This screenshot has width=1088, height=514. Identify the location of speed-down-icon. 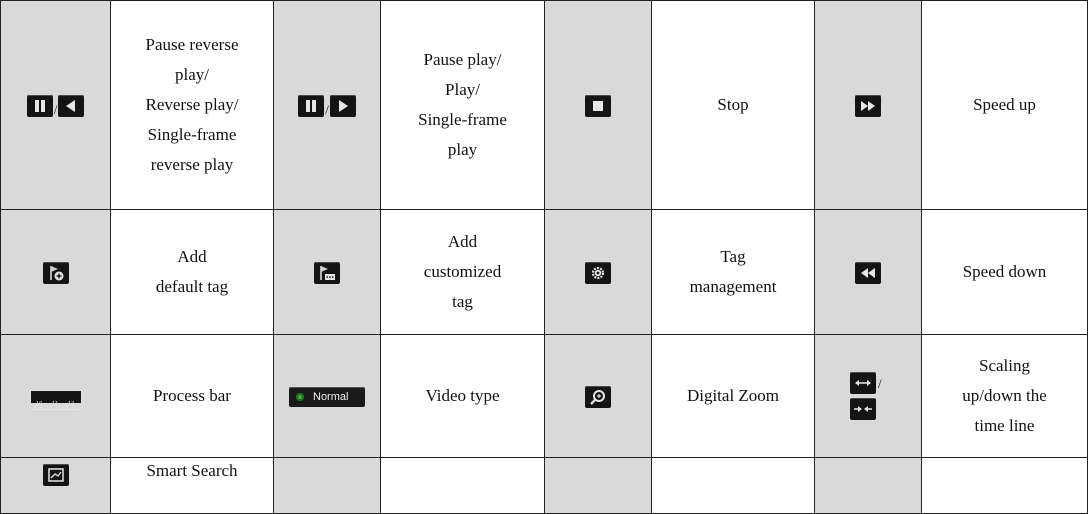
(868, 273).